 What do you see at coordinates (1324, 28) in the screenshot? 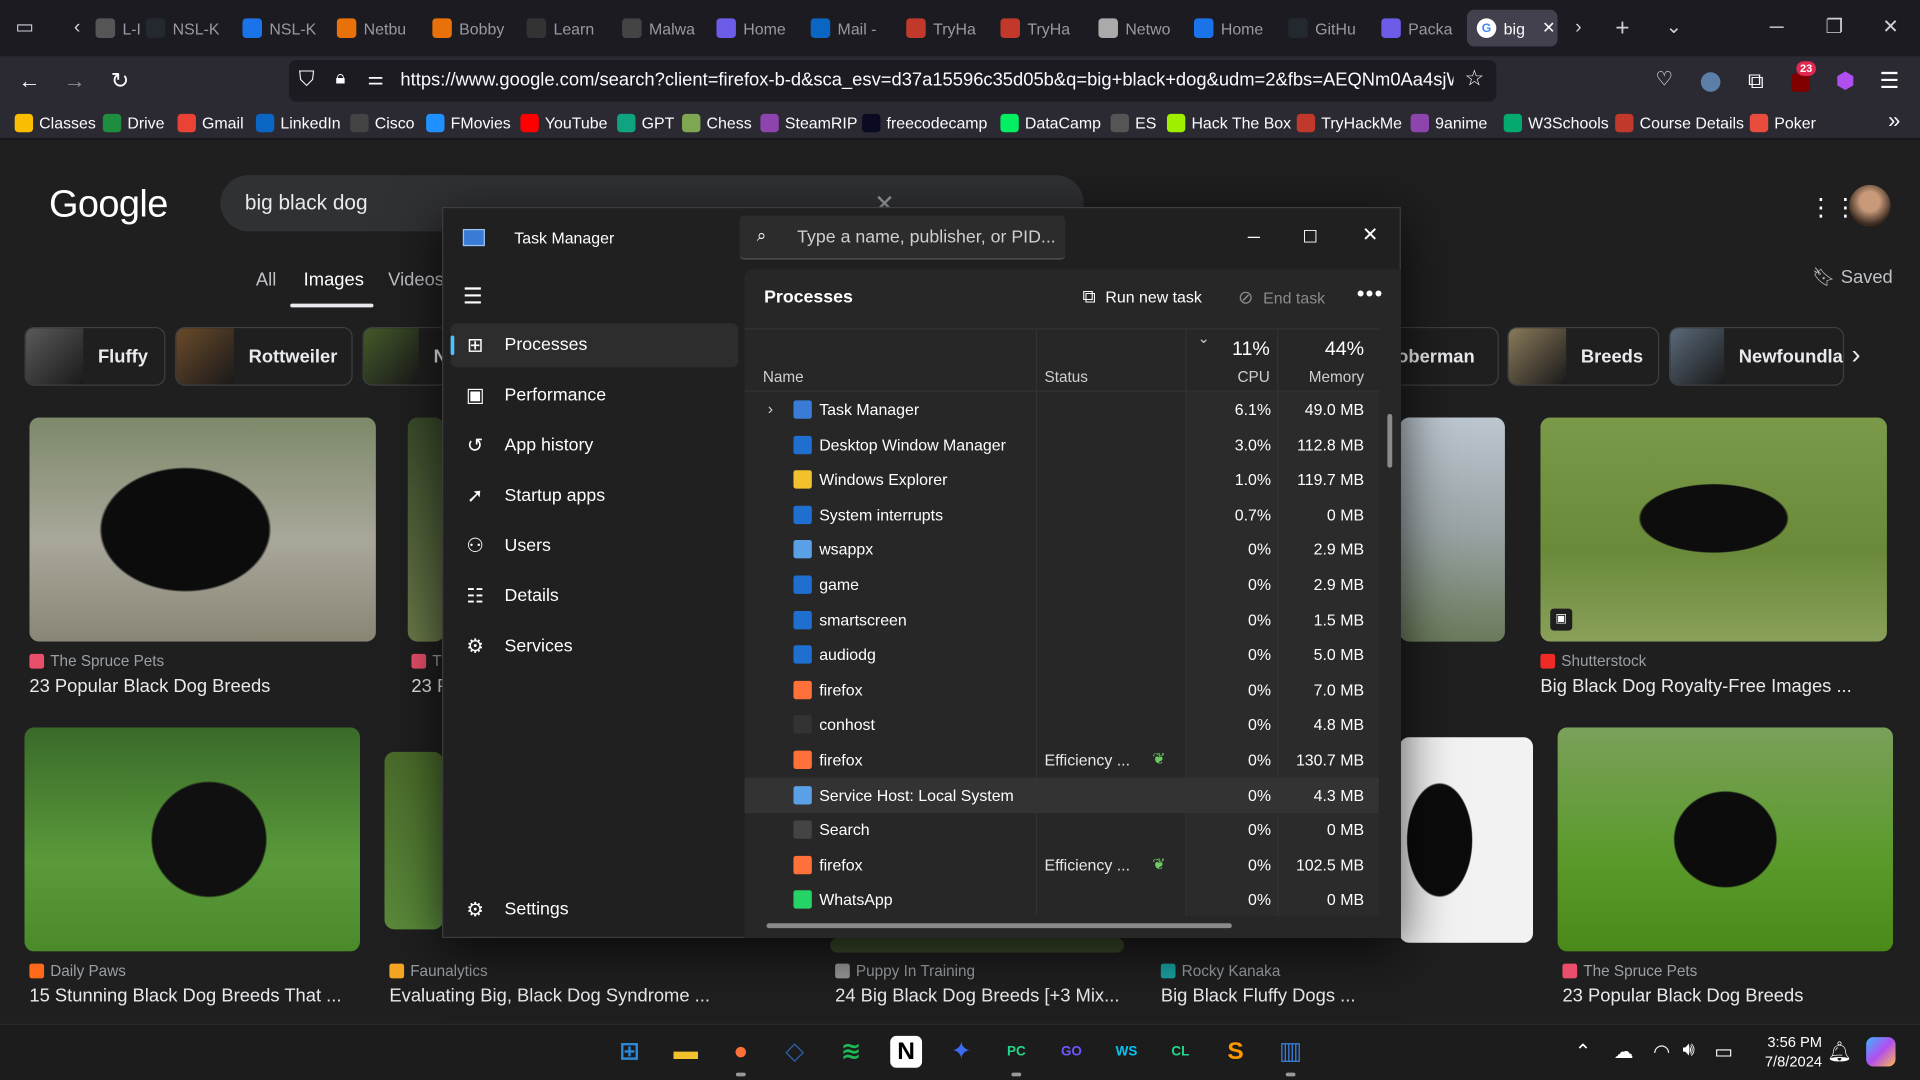
I see `browser-tab: GitHu` at bounding box center [1324, 28].